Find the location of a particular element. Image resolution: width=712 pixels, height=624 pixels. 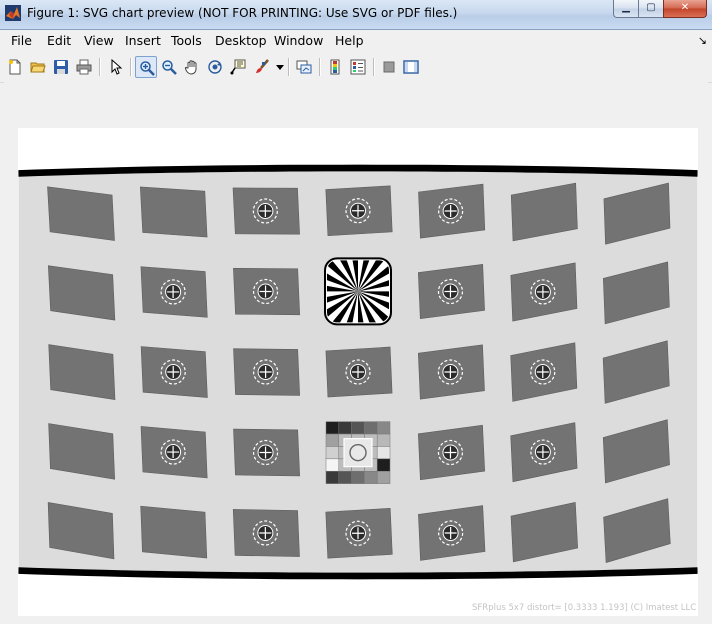

hide-plot-tools-icon is located at coordinates (389, 67).